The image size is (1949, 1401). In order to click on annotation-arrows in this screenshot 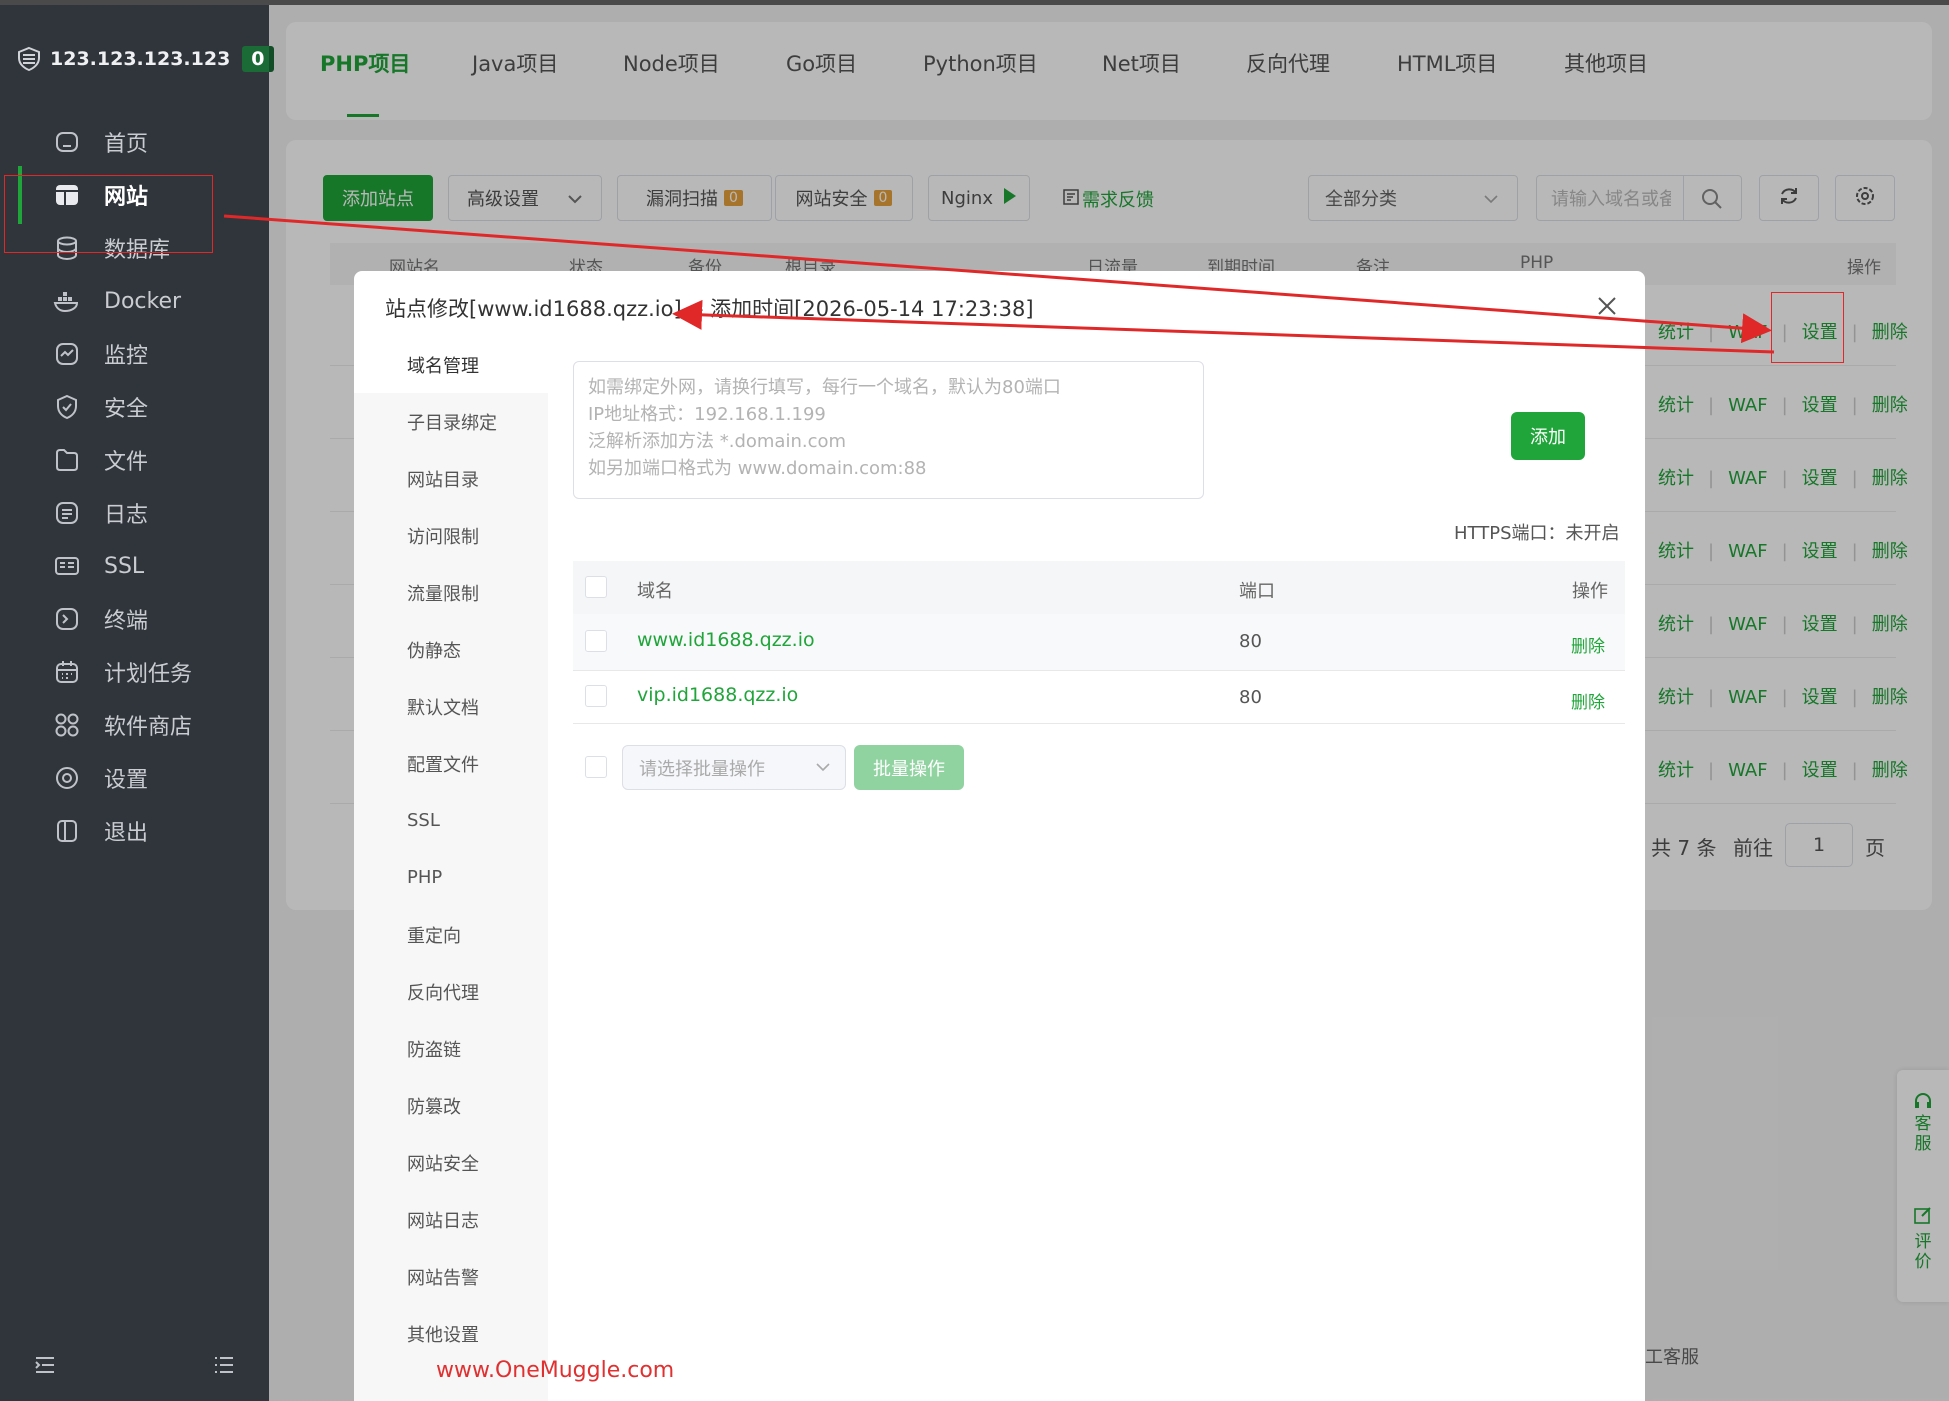, I will do `click(999, 284)`.